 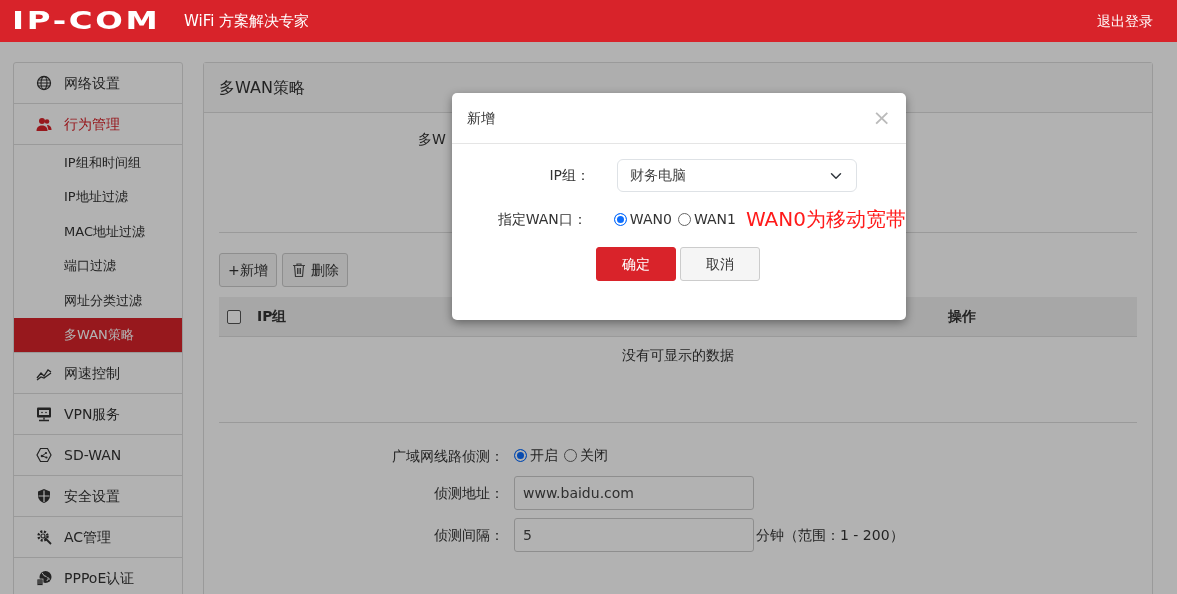 What do you see at coordinates (642, 219) in the screenshot?
I see `radio-option: WAN0` at bounding box center [642, 219].